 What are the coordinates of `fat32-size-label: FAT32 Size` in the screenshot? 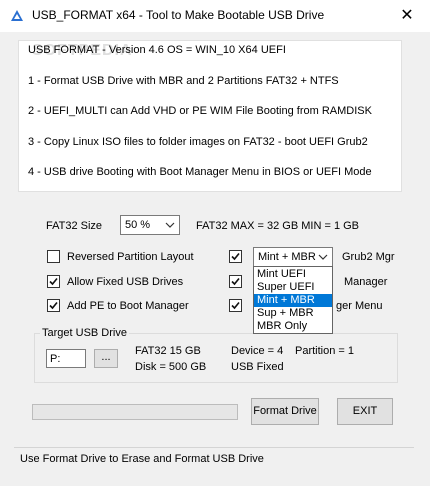 It's located at (74, 226).